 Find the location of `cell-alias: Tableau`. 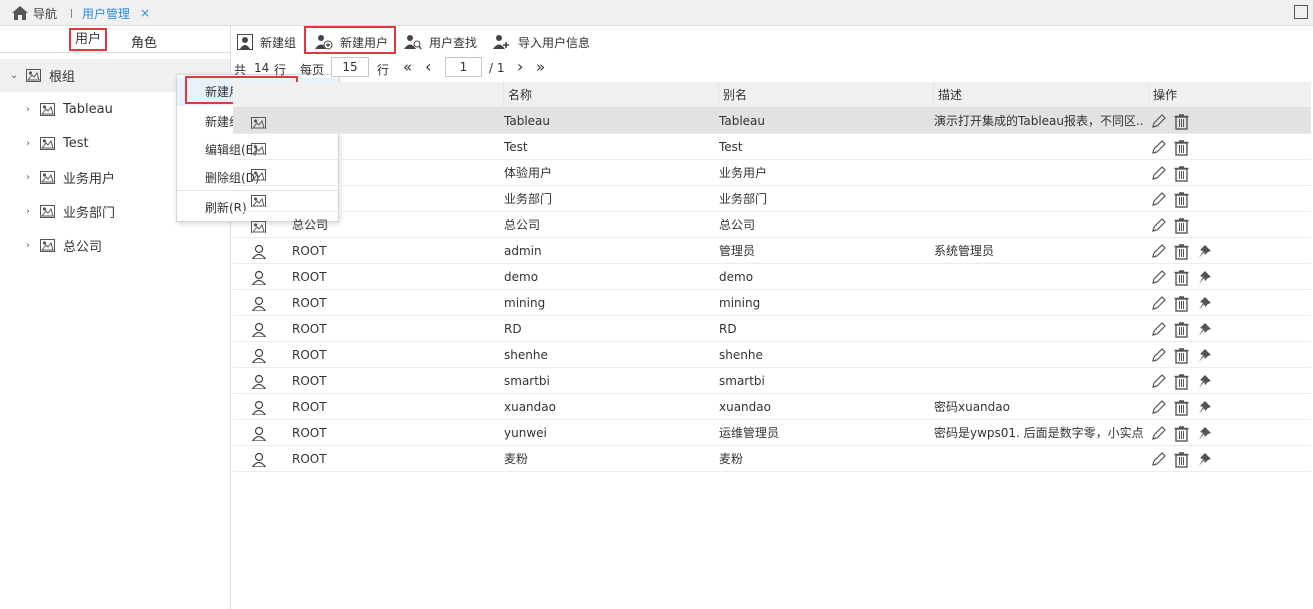

cell-alias: Tableau is located at coordinates (742, 121).